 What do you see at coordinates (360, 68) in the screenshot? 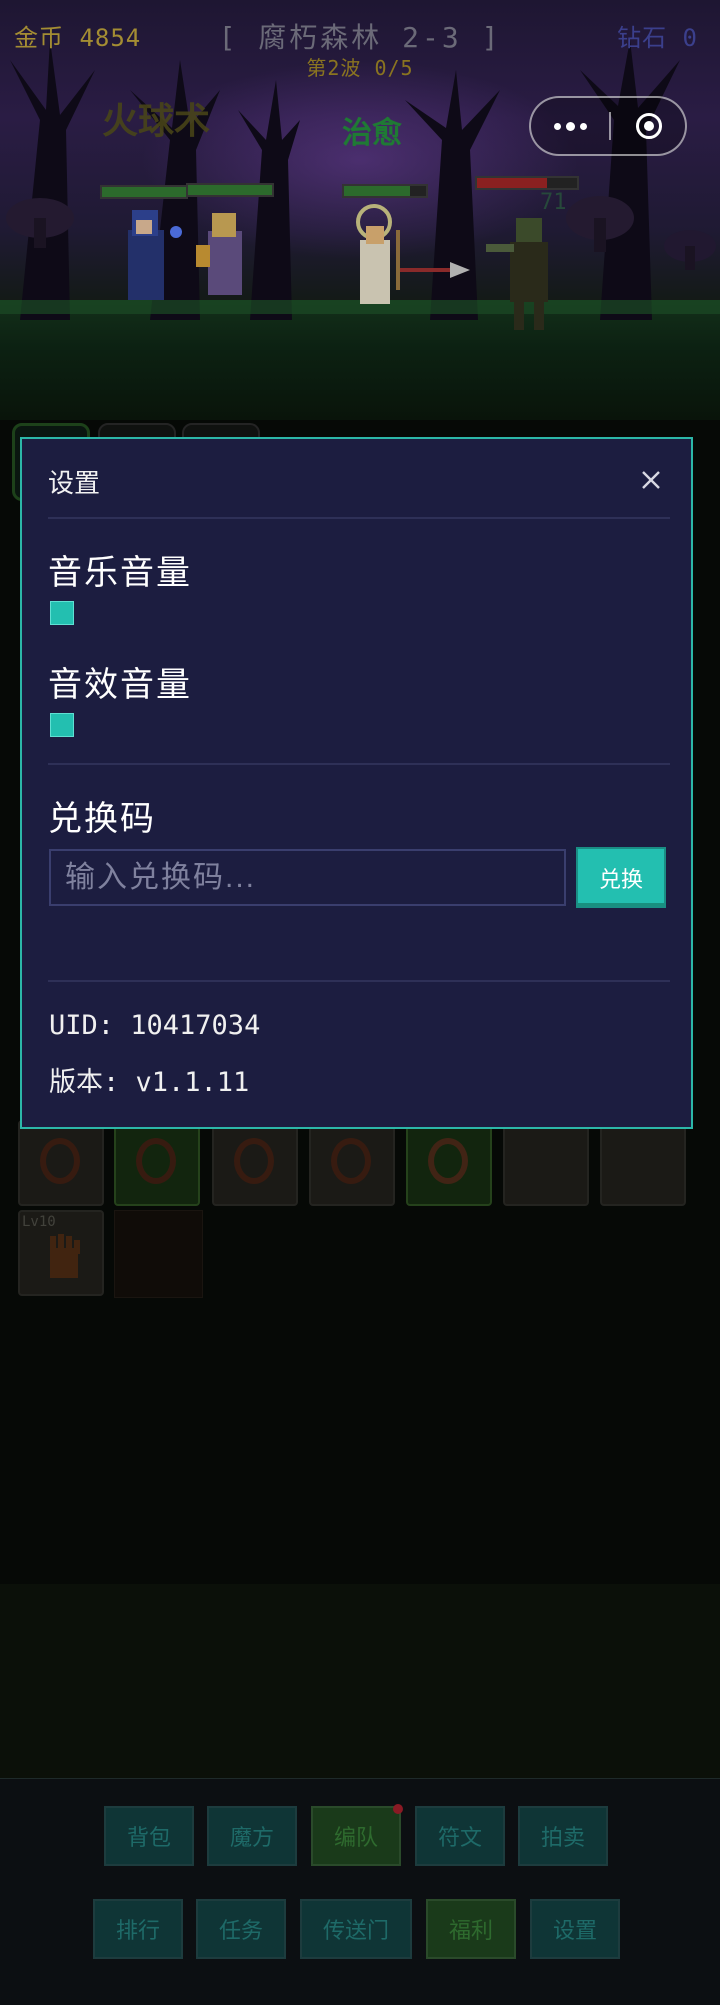
I see `wave-counter: 第2波 0/5` at bounding box center [360, 68].